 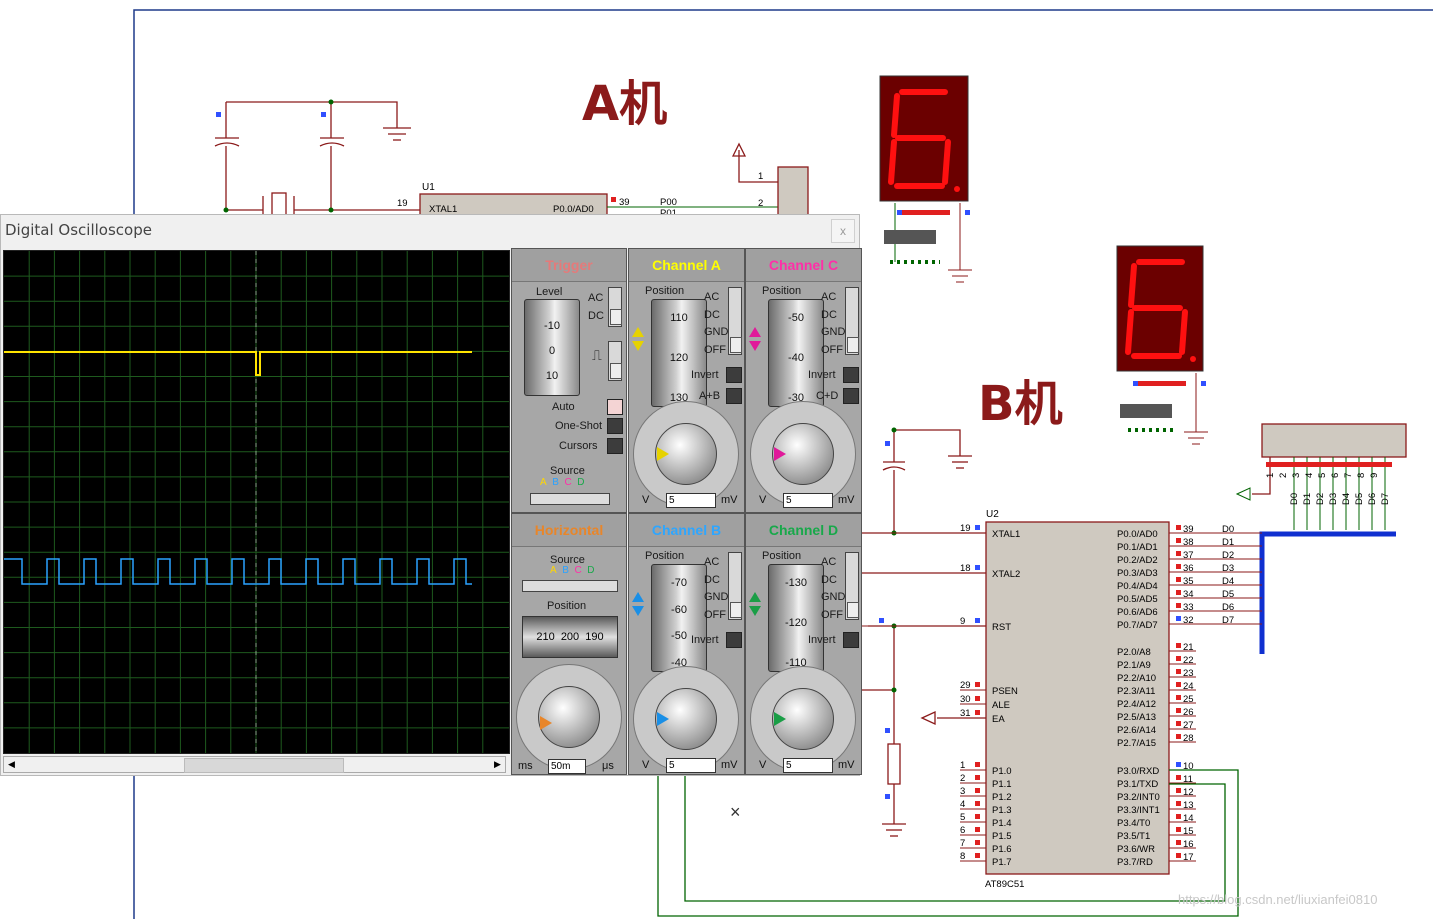 I want to click on u2-pin-name: P3.4/T0, so click(x=1133, y=823).